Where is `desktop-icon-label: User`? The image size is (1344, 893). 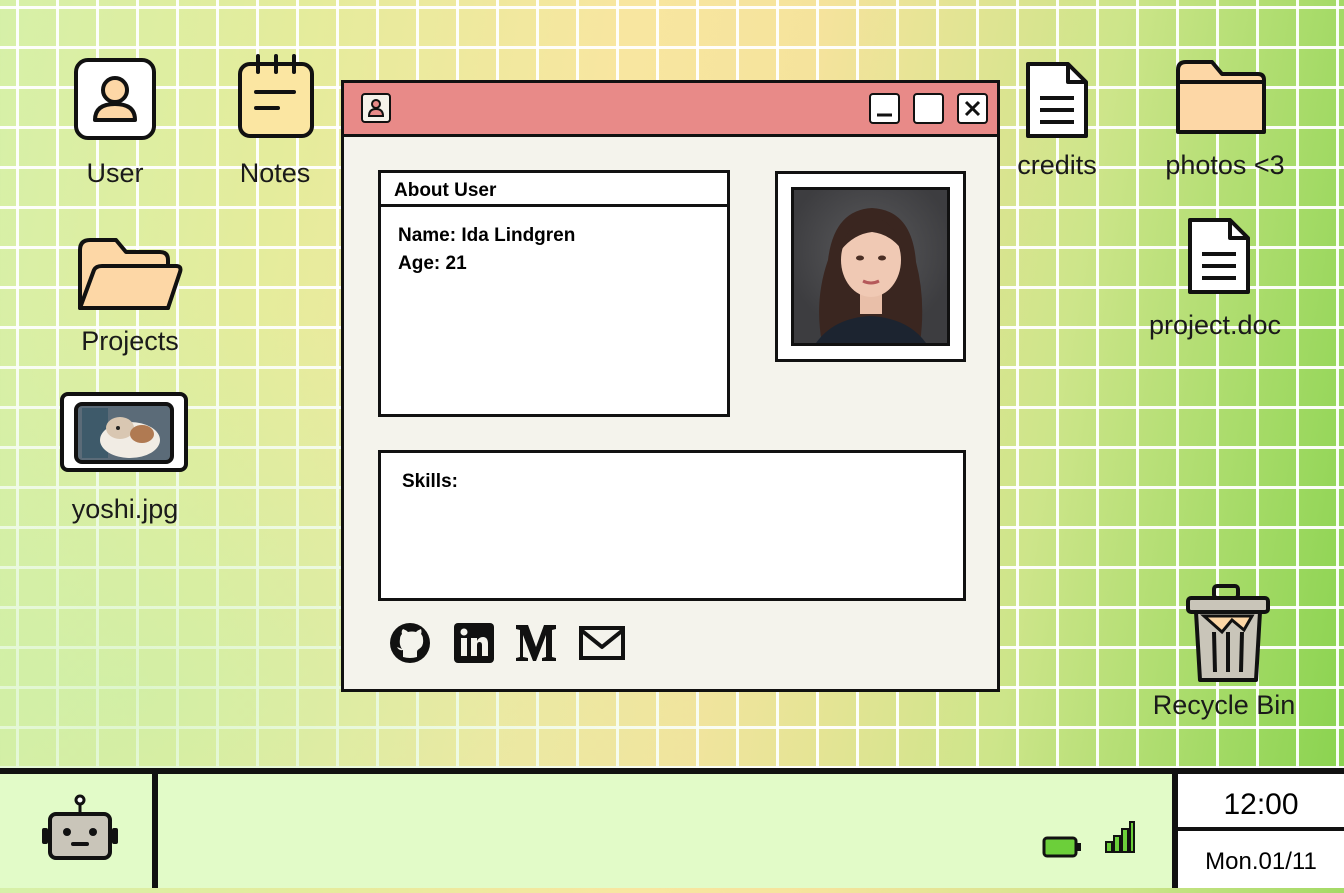 desktop-icon-label: User is located at coordinates (115, 173).